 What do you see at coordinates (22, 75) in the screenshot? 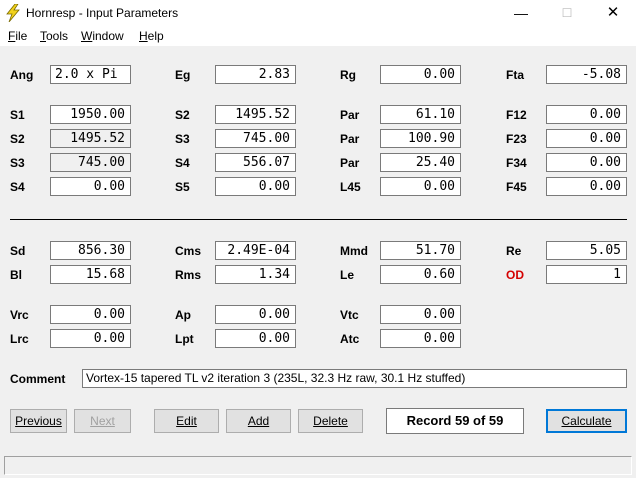
I see `ang-label: Ang` at bounding box center [22, 75].